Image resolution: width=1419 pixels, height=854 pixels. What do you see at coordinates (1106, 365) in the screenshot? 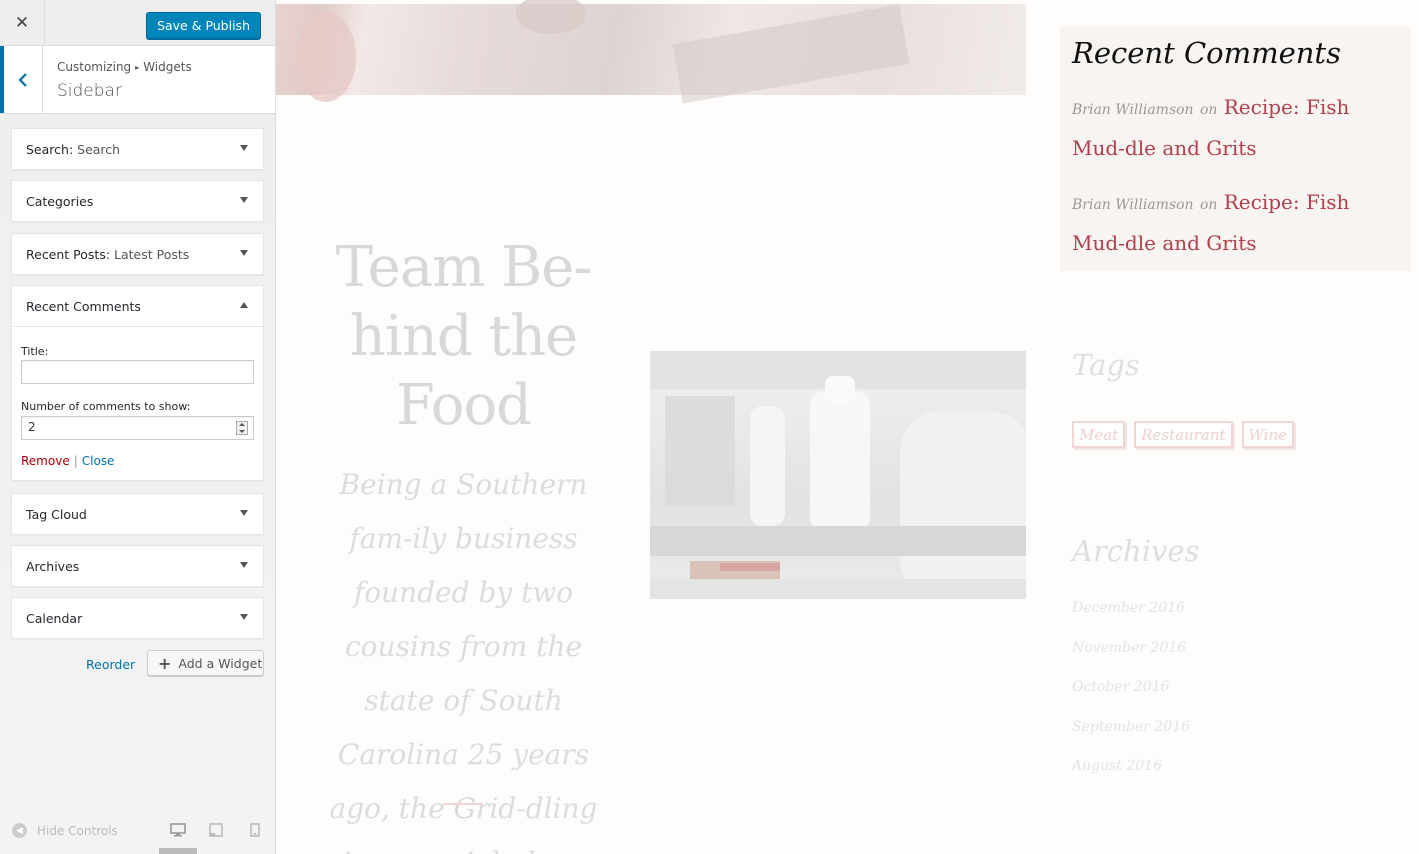
I see `tags-title: Tags` at bounding box center [1106, 365].